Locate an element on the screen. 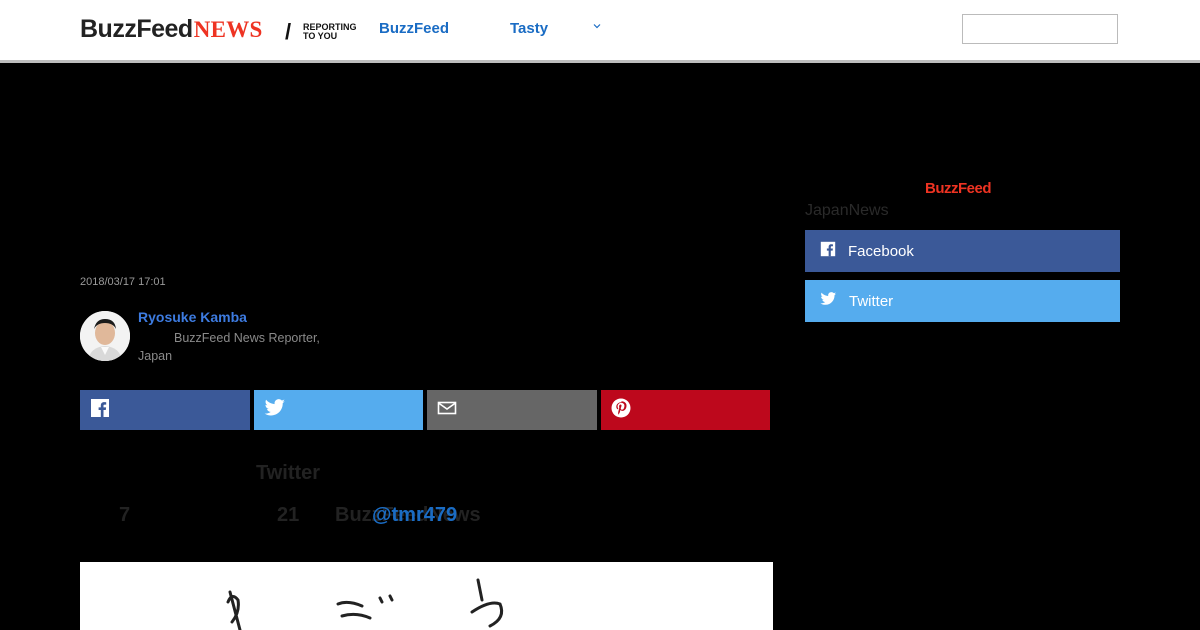 This screenshot has width=1200, height=630. article-embedded-image is located at coordinates (426, 596).